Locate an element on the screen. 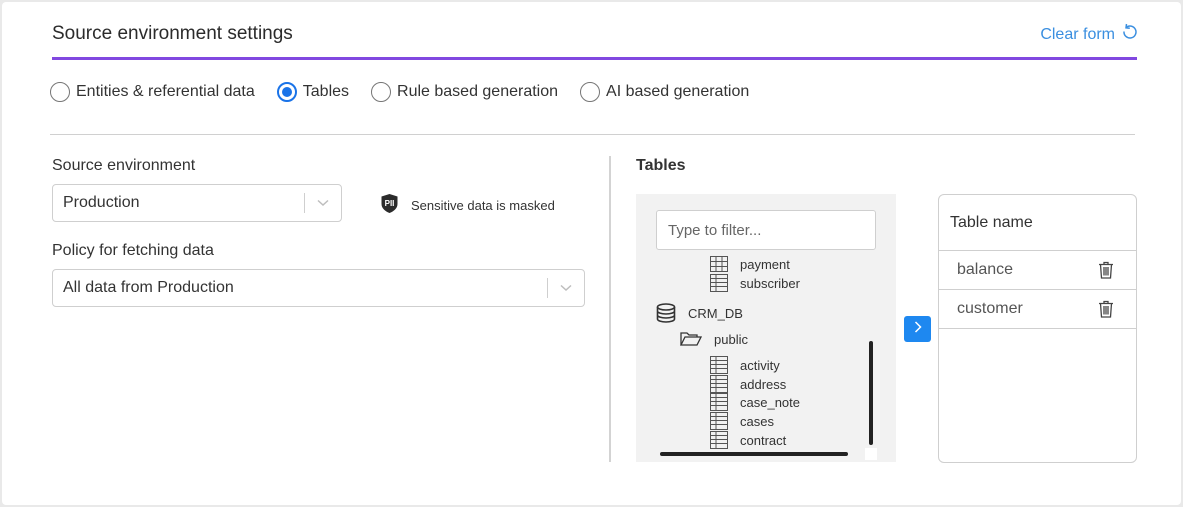 The image size is (1183, 507). selected-table-row: customer is located at coordinates (1037, 309).